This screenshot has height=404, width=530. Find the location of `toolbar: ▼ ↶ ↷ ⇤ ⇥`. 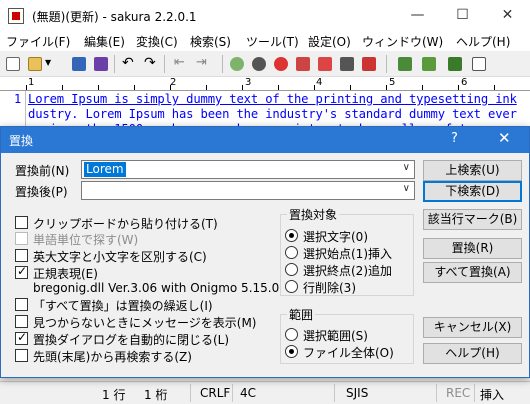

toolbar: ▼ ↶ ↷ ⇤ ⇥ is located at coordinates (265, 64).